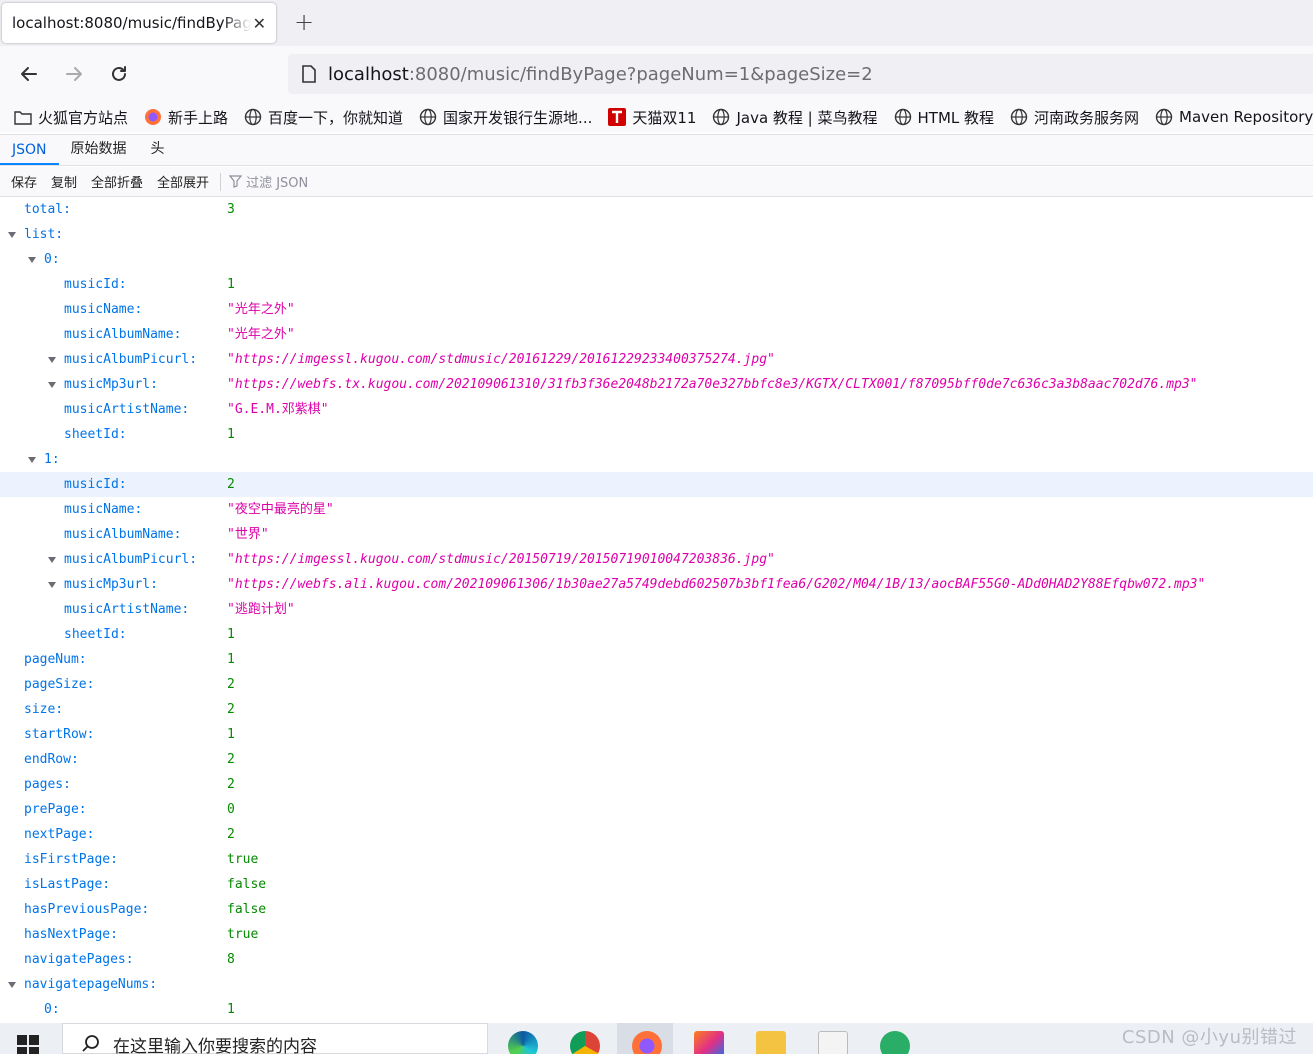  What do you see at coordinates (656, 1009) in the screenshot?
I see `json-row: 0: 1` at bounding box center [656, 1009].